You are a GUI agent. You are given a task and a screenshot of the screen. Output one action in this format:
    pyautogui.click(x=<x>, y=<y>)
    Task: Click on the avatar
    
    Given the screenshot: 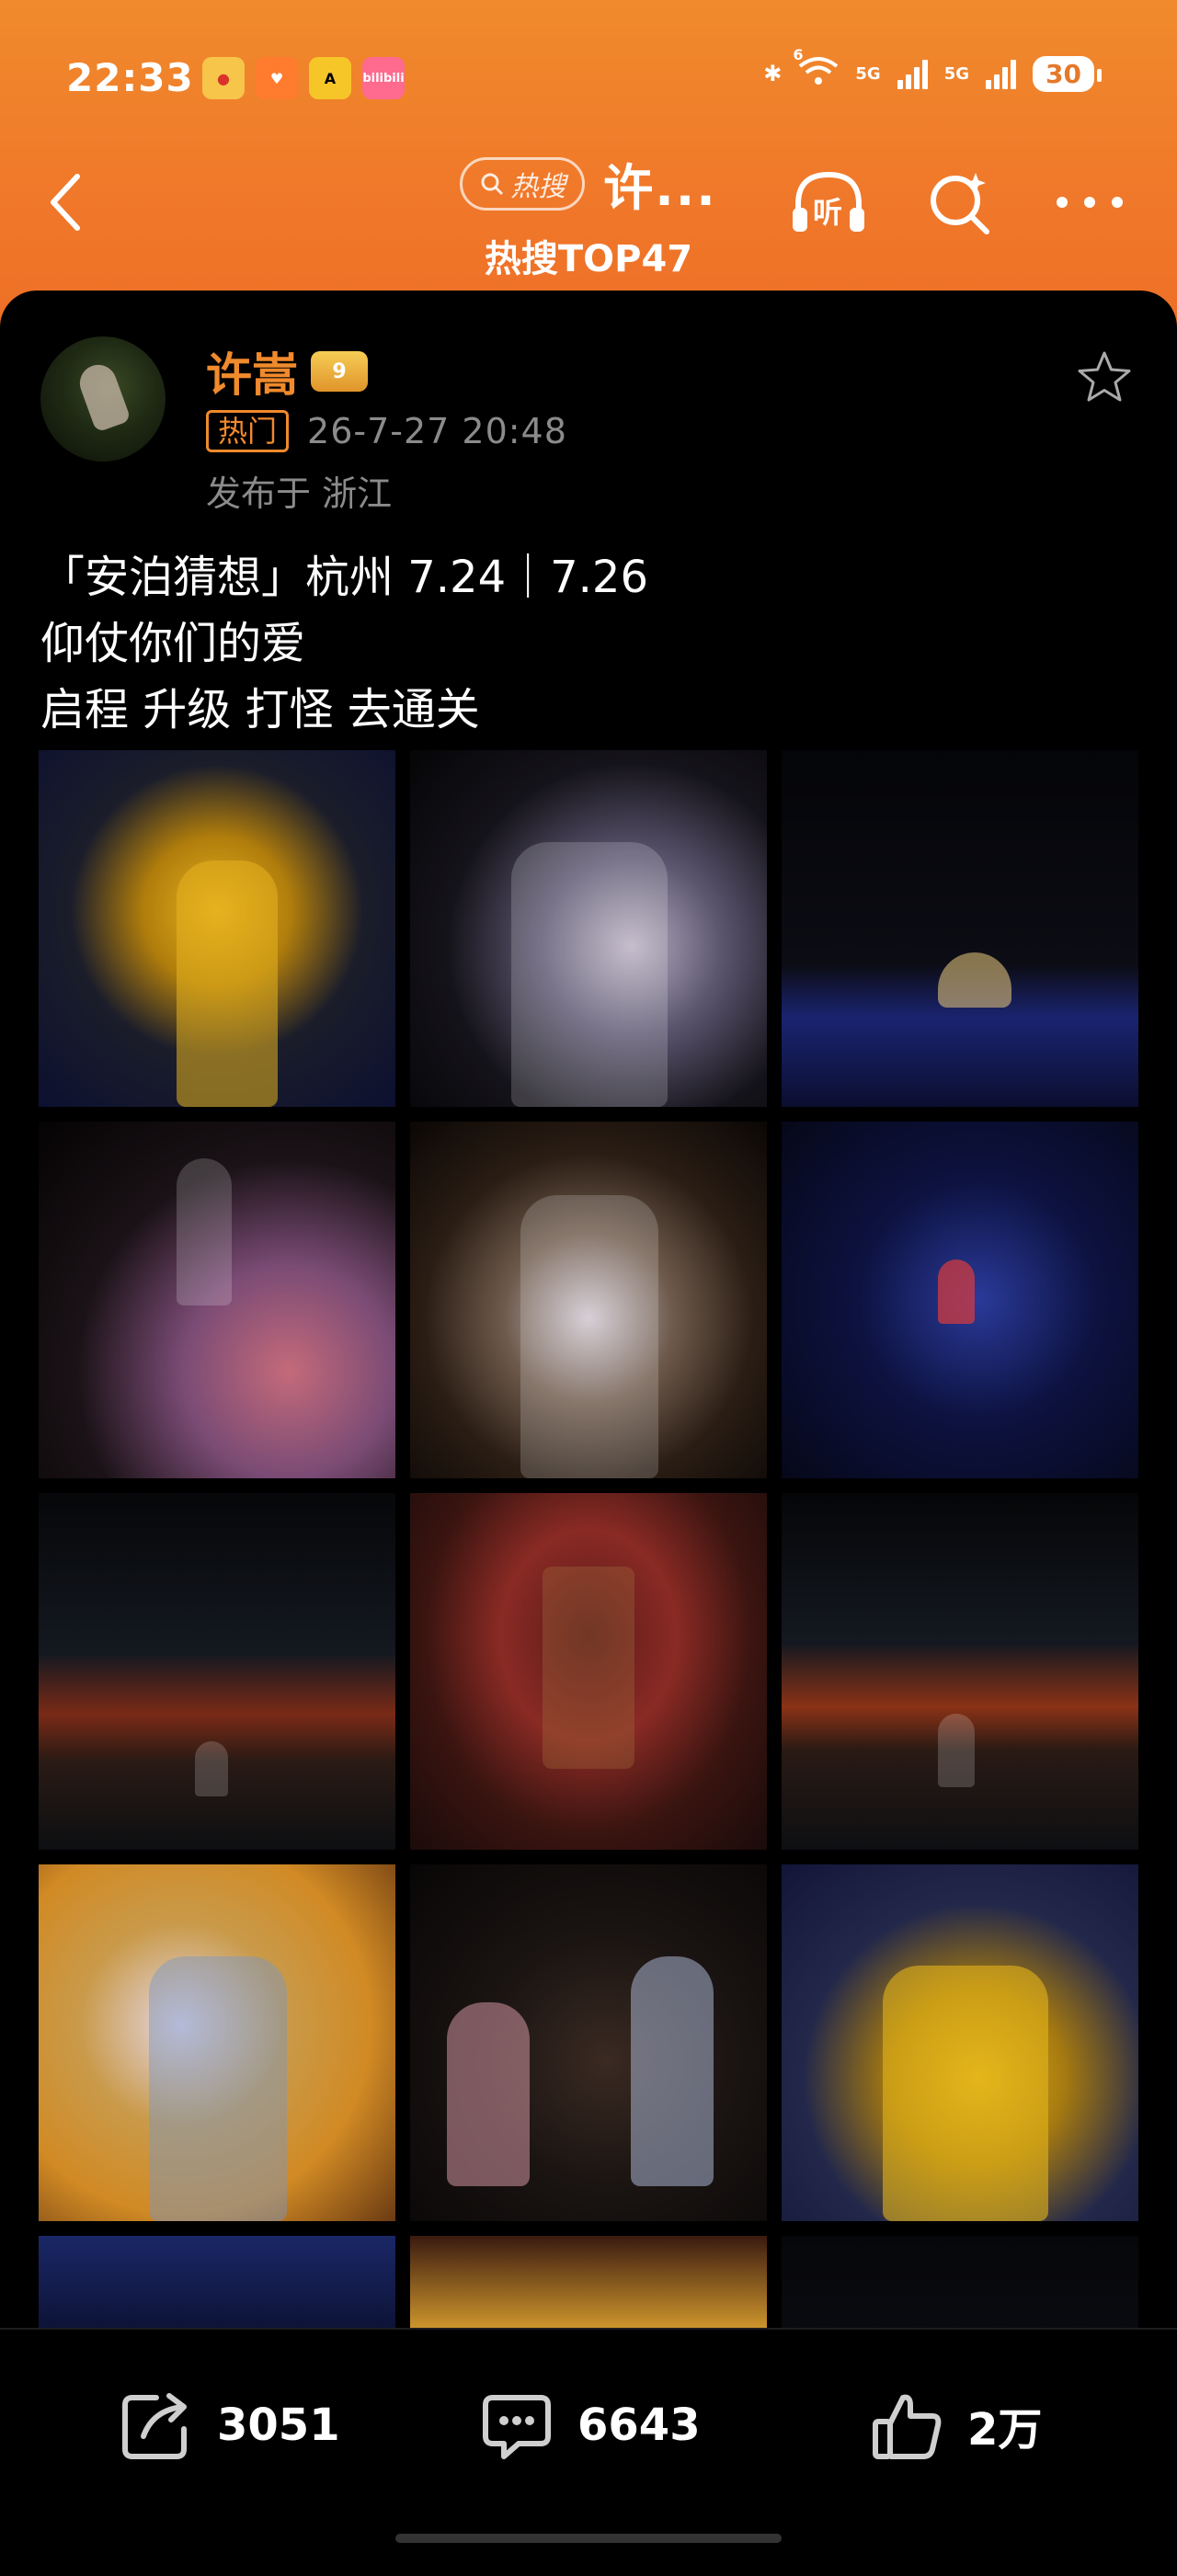 What is the action you would take?
    pyautogui.click(x=103, y=399)
    